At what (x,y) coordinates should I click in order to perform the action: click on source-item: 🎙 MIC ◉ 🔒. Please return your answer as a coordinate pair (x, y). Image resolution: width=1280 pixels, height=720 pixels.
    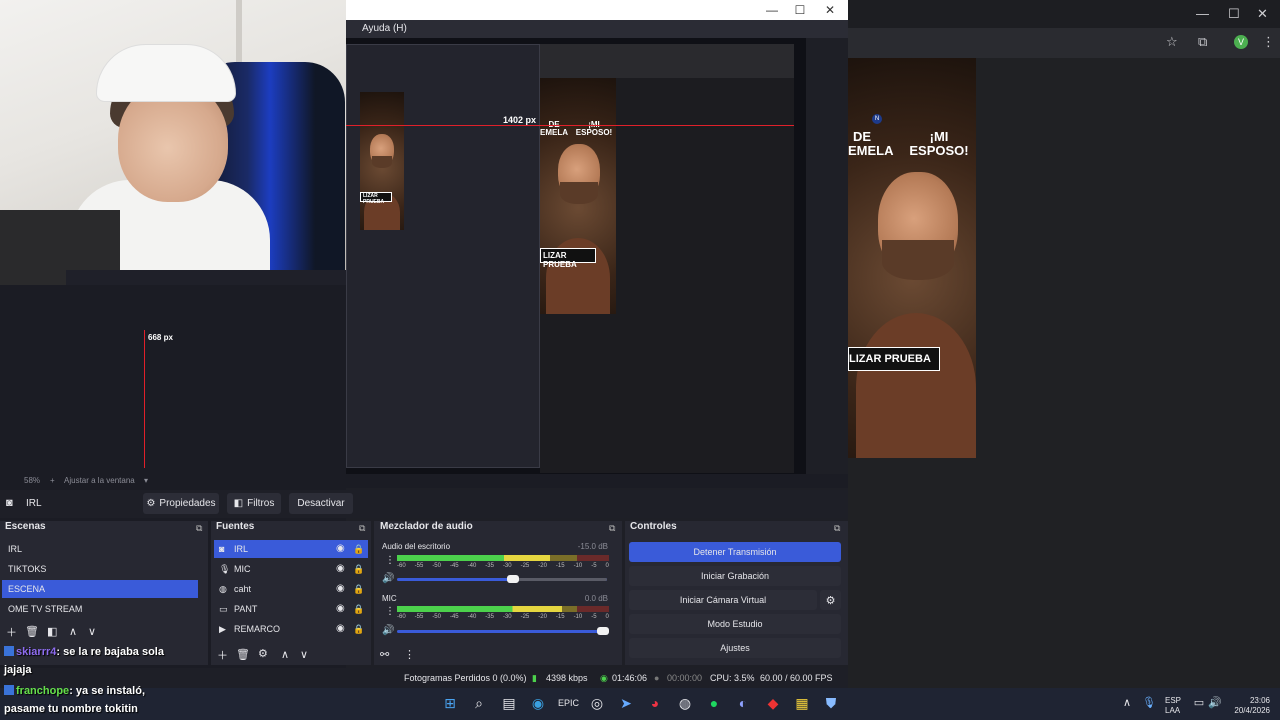
    Looking at the image, I should click on (291, 569).